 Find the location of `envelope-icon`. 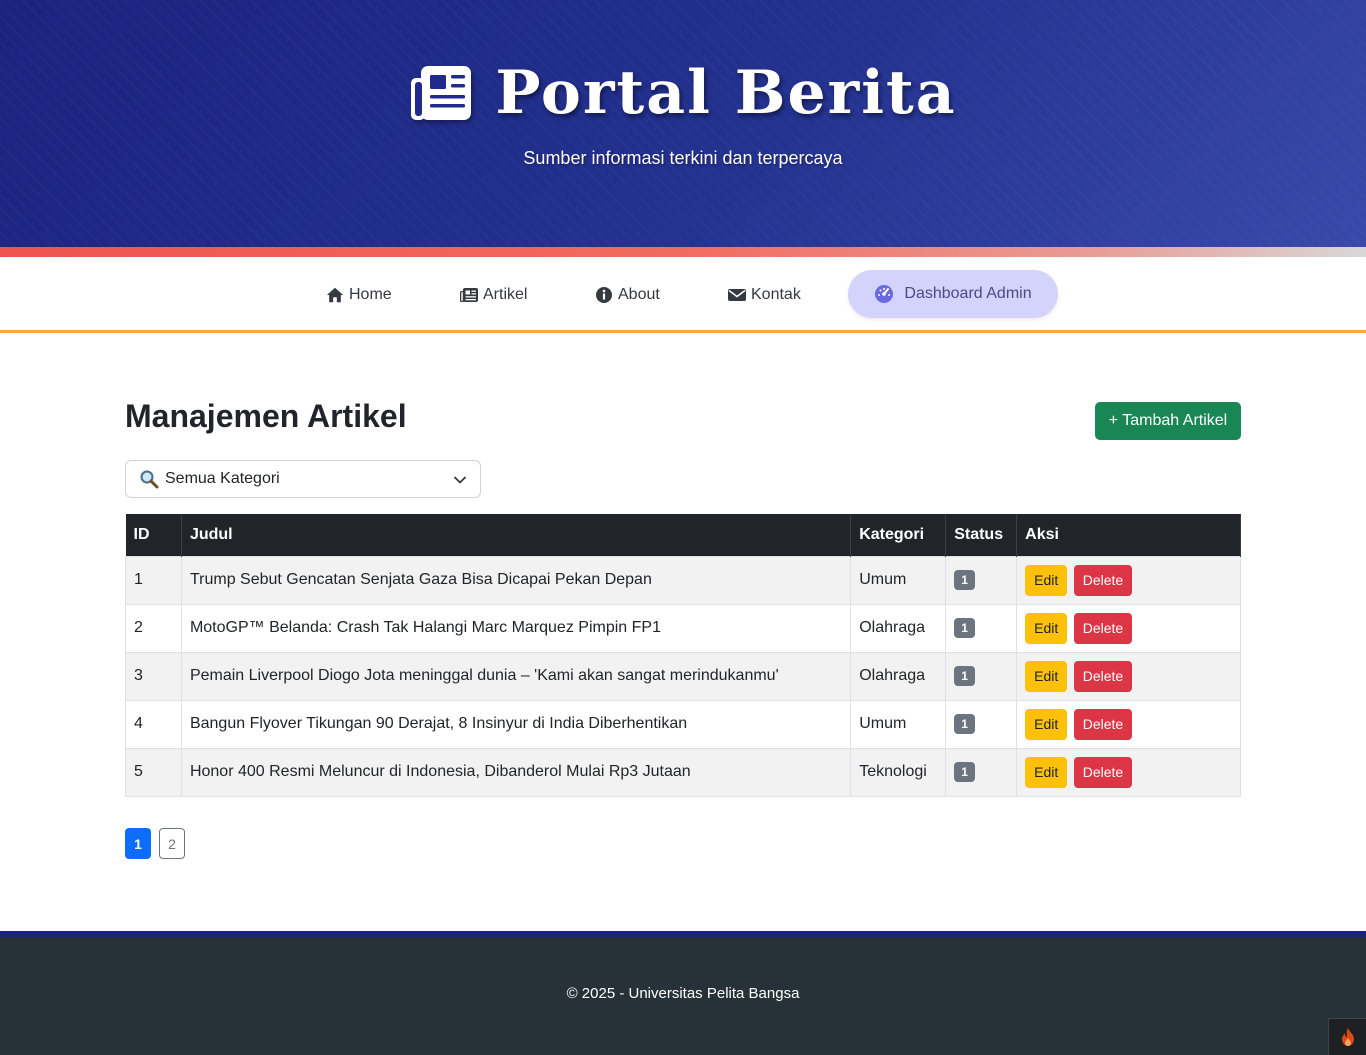

envelope-icon is located at coordinates (737, 295).